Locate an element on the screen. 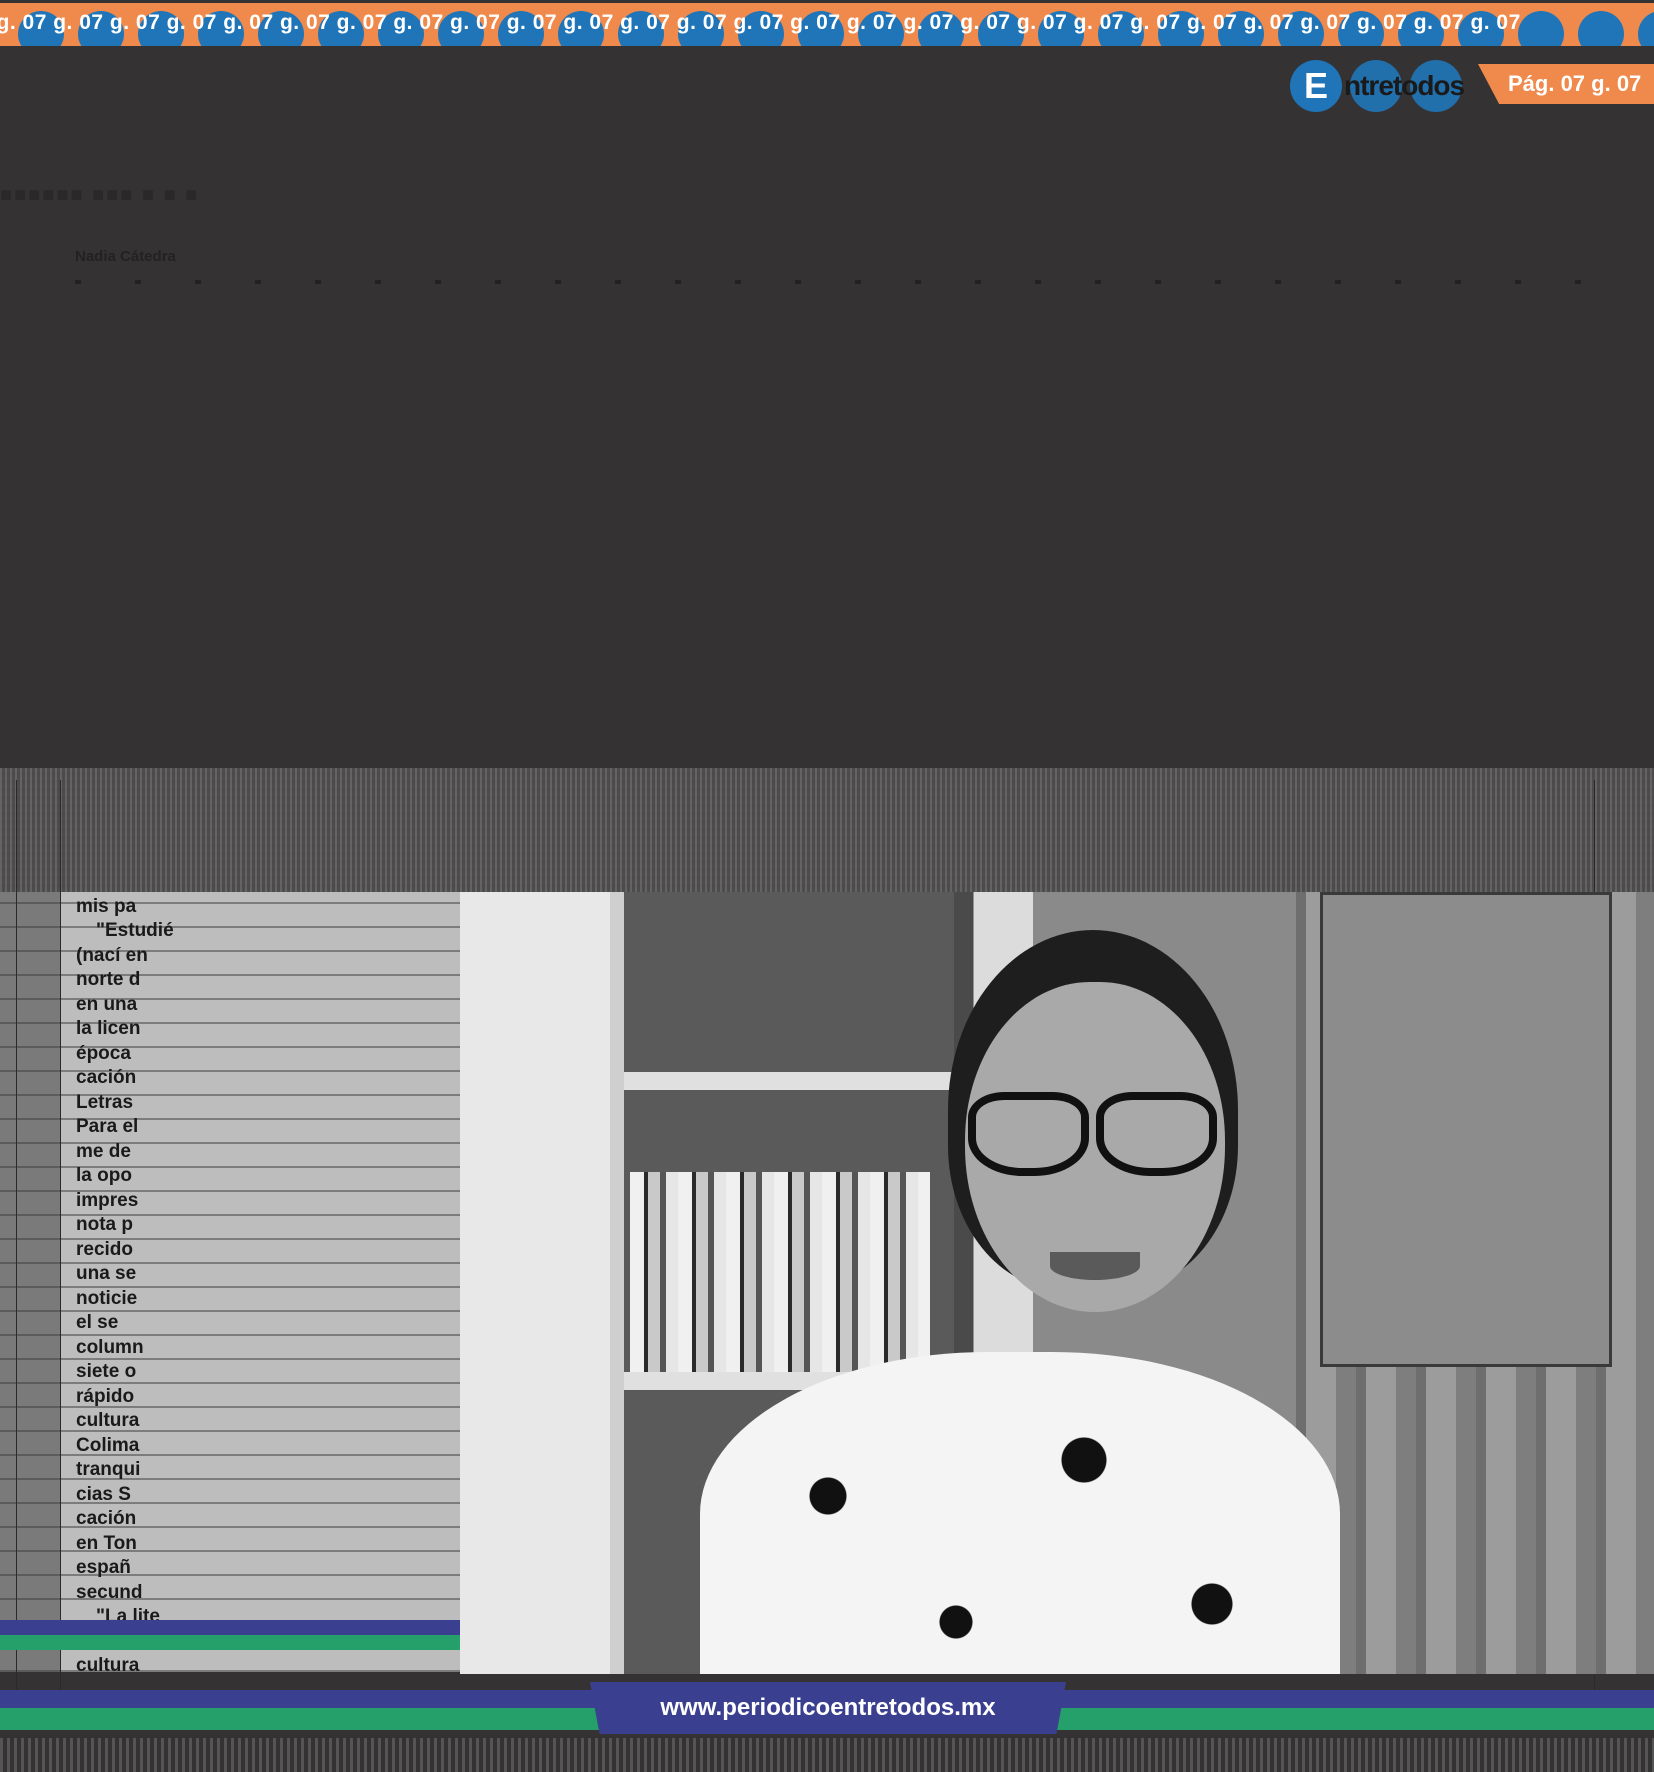  article-line: rápido is located at coordinates (105, 1396).